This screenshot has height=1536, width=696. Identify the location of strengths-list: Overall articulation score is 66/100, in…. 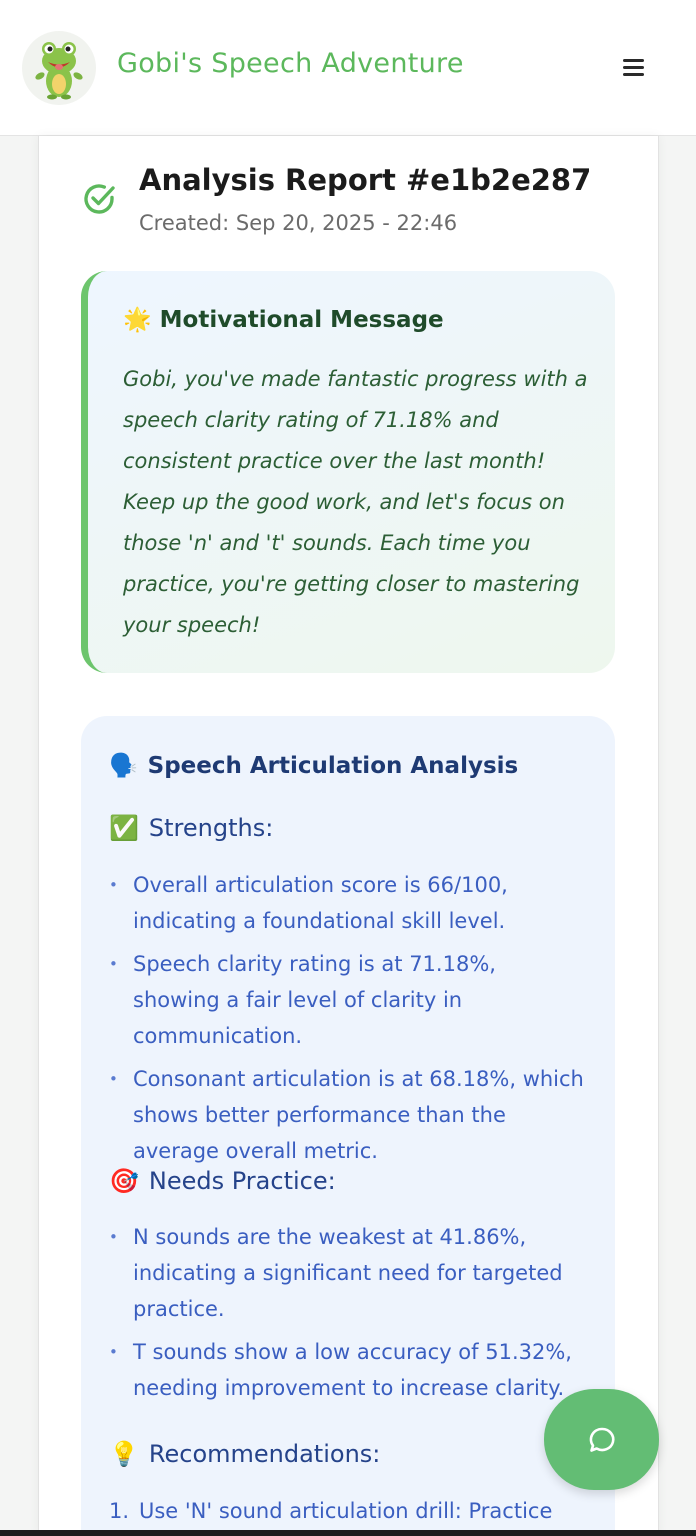
(349, 1021).